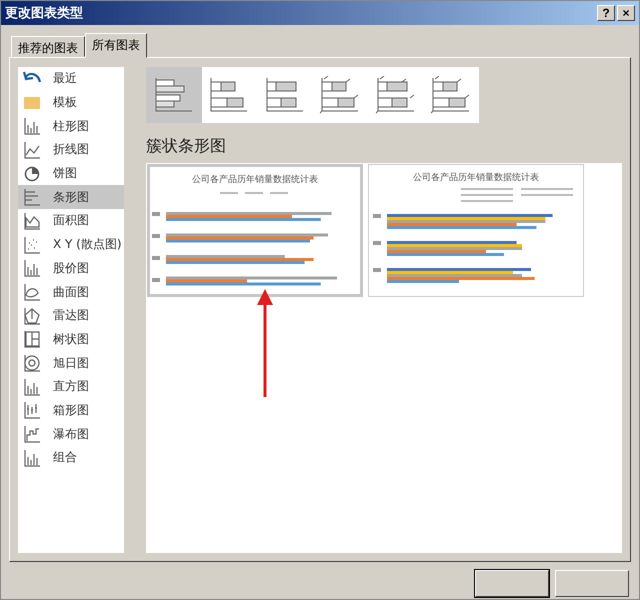 The image size is (640, 600). I want to click on category-item: 瀑布图, so click(71, 434).